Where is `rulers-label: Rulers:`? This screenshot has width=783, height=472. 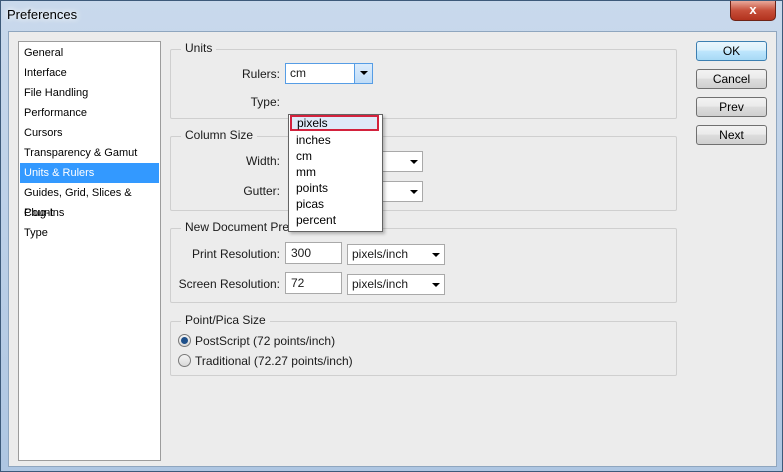 rulers-label: Rulers: is located at coordinates (260, 74).